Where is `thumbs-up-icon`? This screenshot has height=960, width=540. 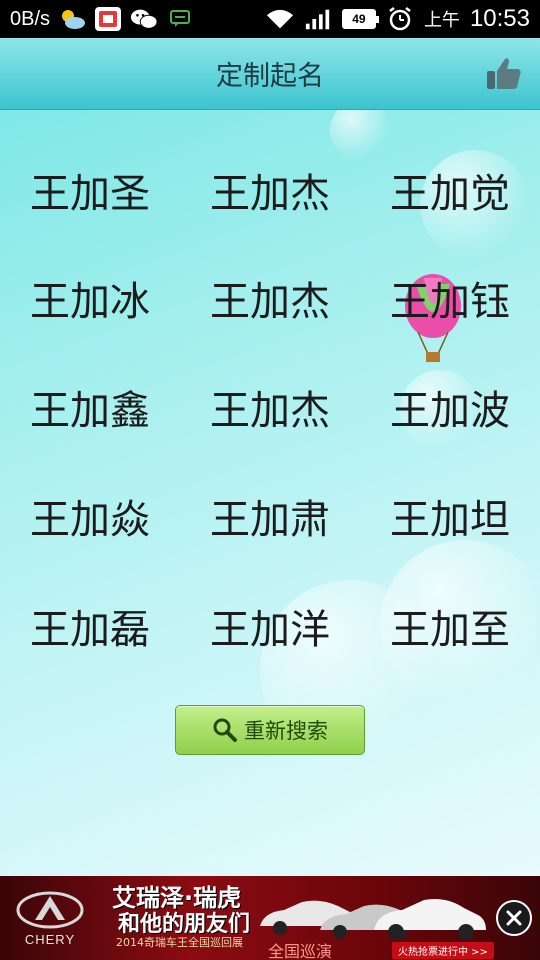
thumbs-up-icon is located at coordinates (504, 73).